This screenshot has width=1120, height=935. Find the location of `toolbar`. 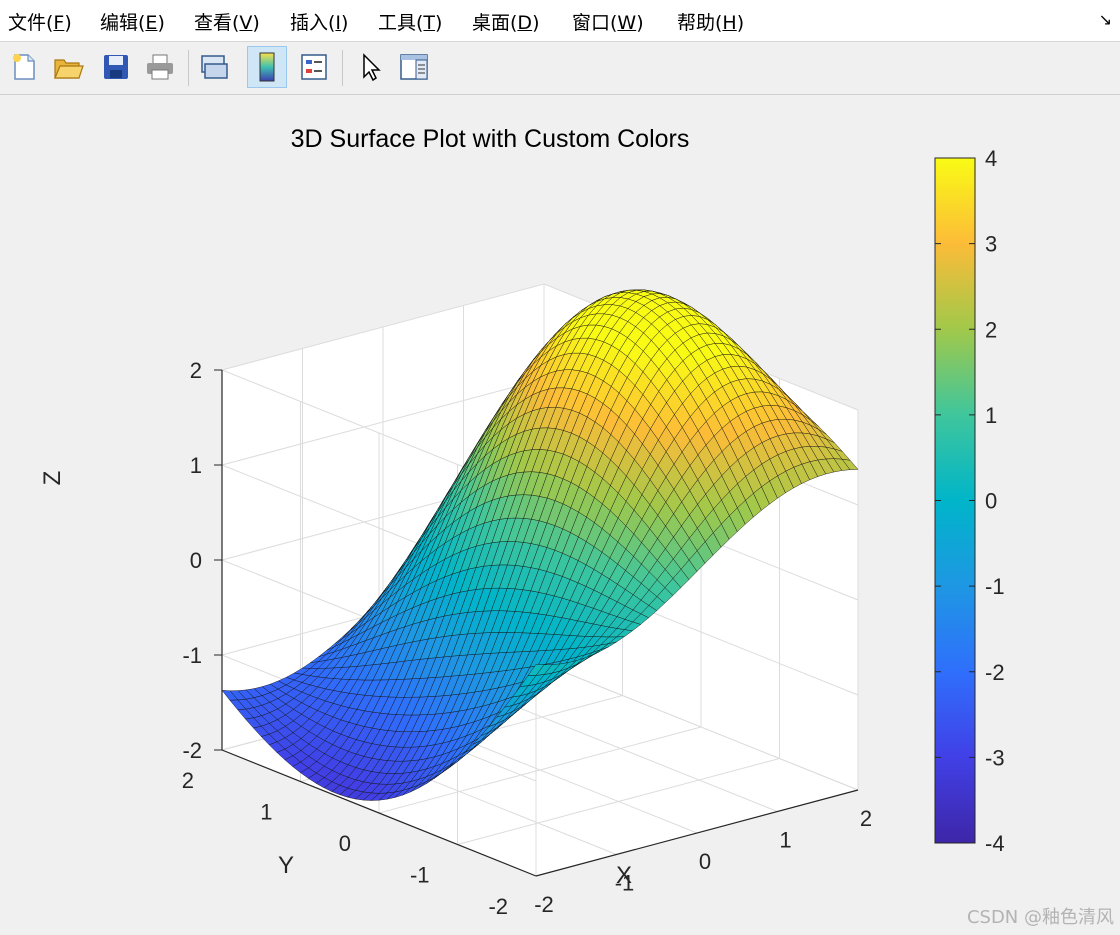

toolbar is located at coordinates (560, 68).